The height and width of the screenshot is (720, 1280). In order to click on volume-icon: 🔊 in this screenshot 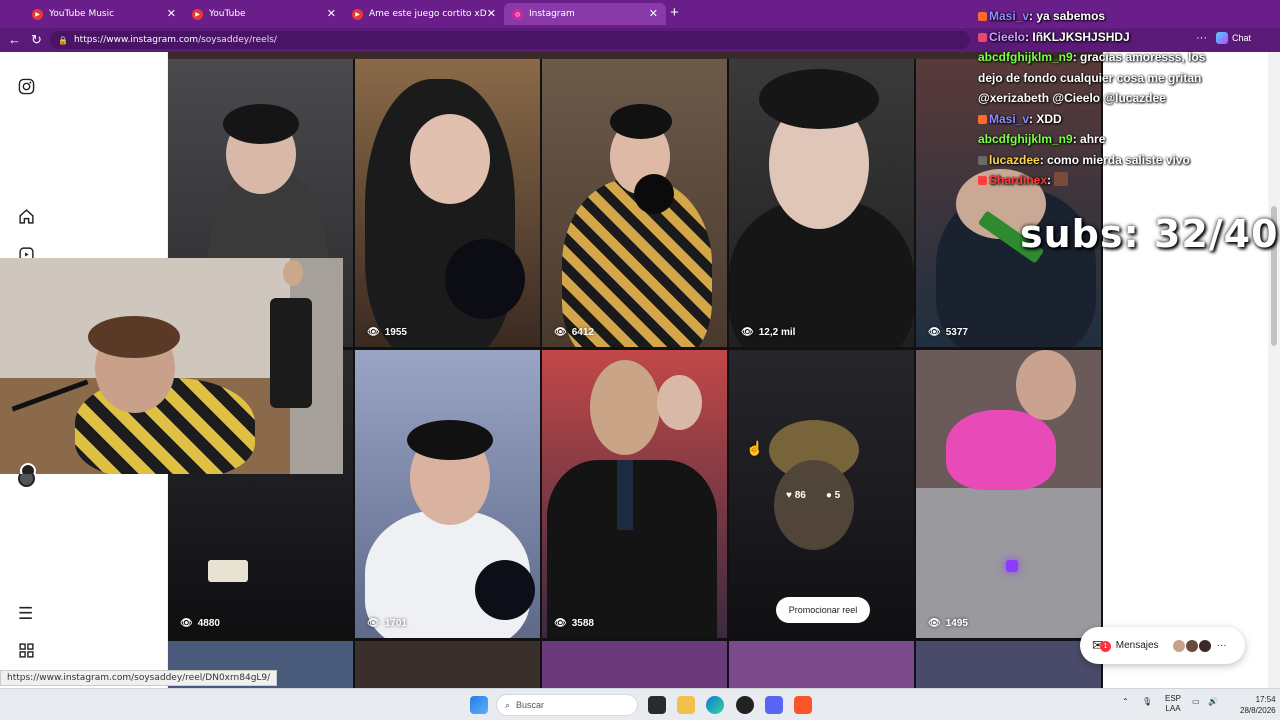, I will do `click(1213, 701)`.